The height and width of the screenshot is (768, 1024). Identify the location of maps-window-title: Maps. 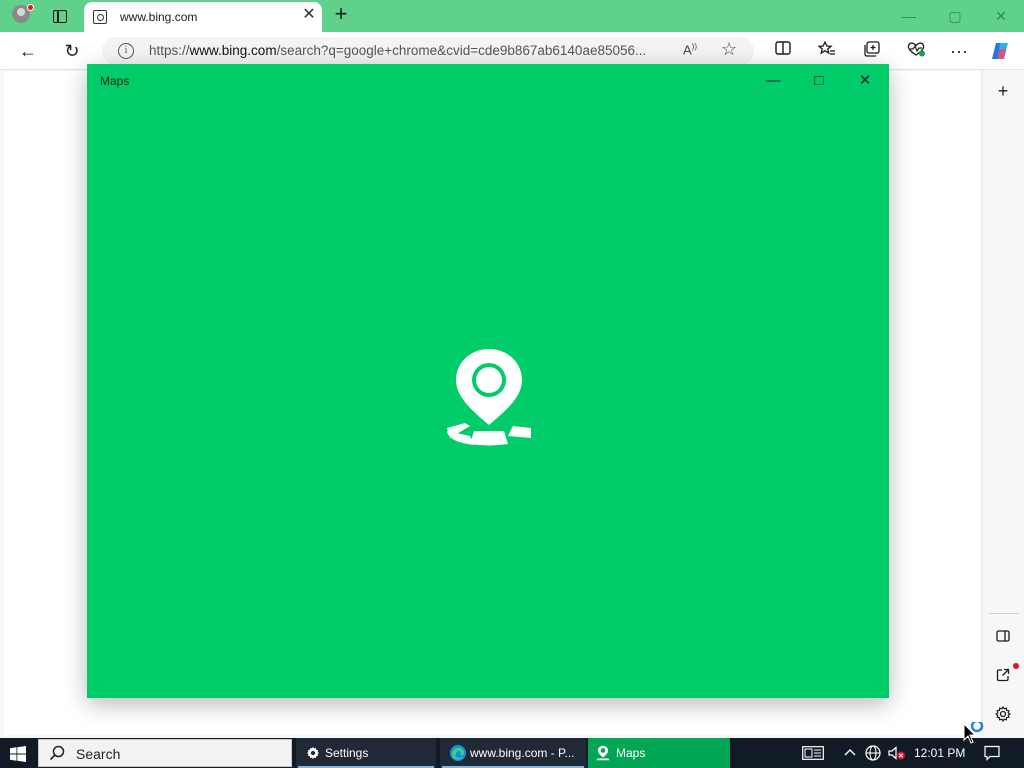
(115, 81).